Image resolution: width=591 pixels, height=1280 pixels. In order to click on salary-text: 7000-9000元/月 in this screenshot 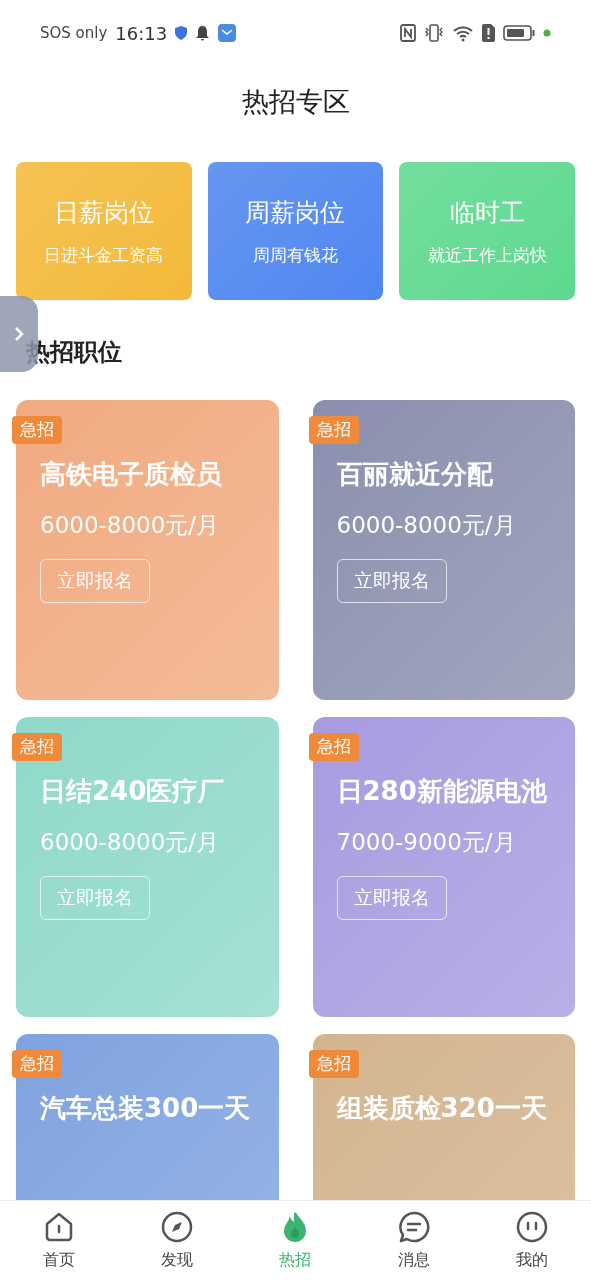, I will do `click(426, 842)`.